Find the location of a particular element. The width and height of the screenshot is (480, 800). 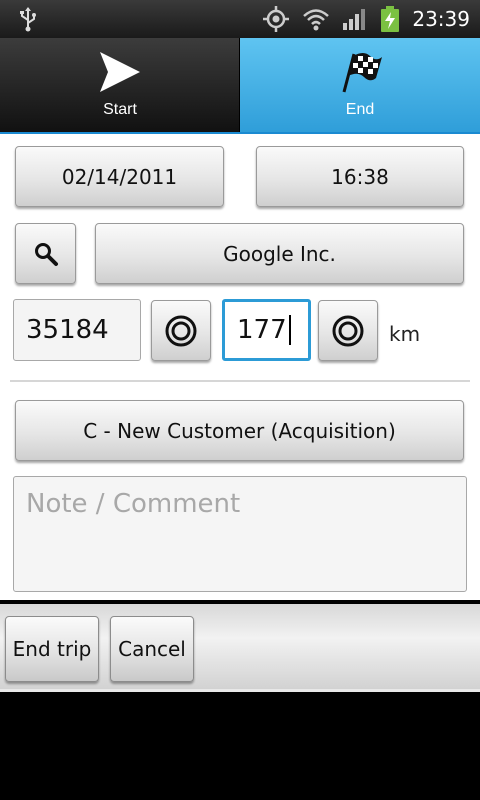

end-trip-label: End trip is located at coordinates (52, 649).